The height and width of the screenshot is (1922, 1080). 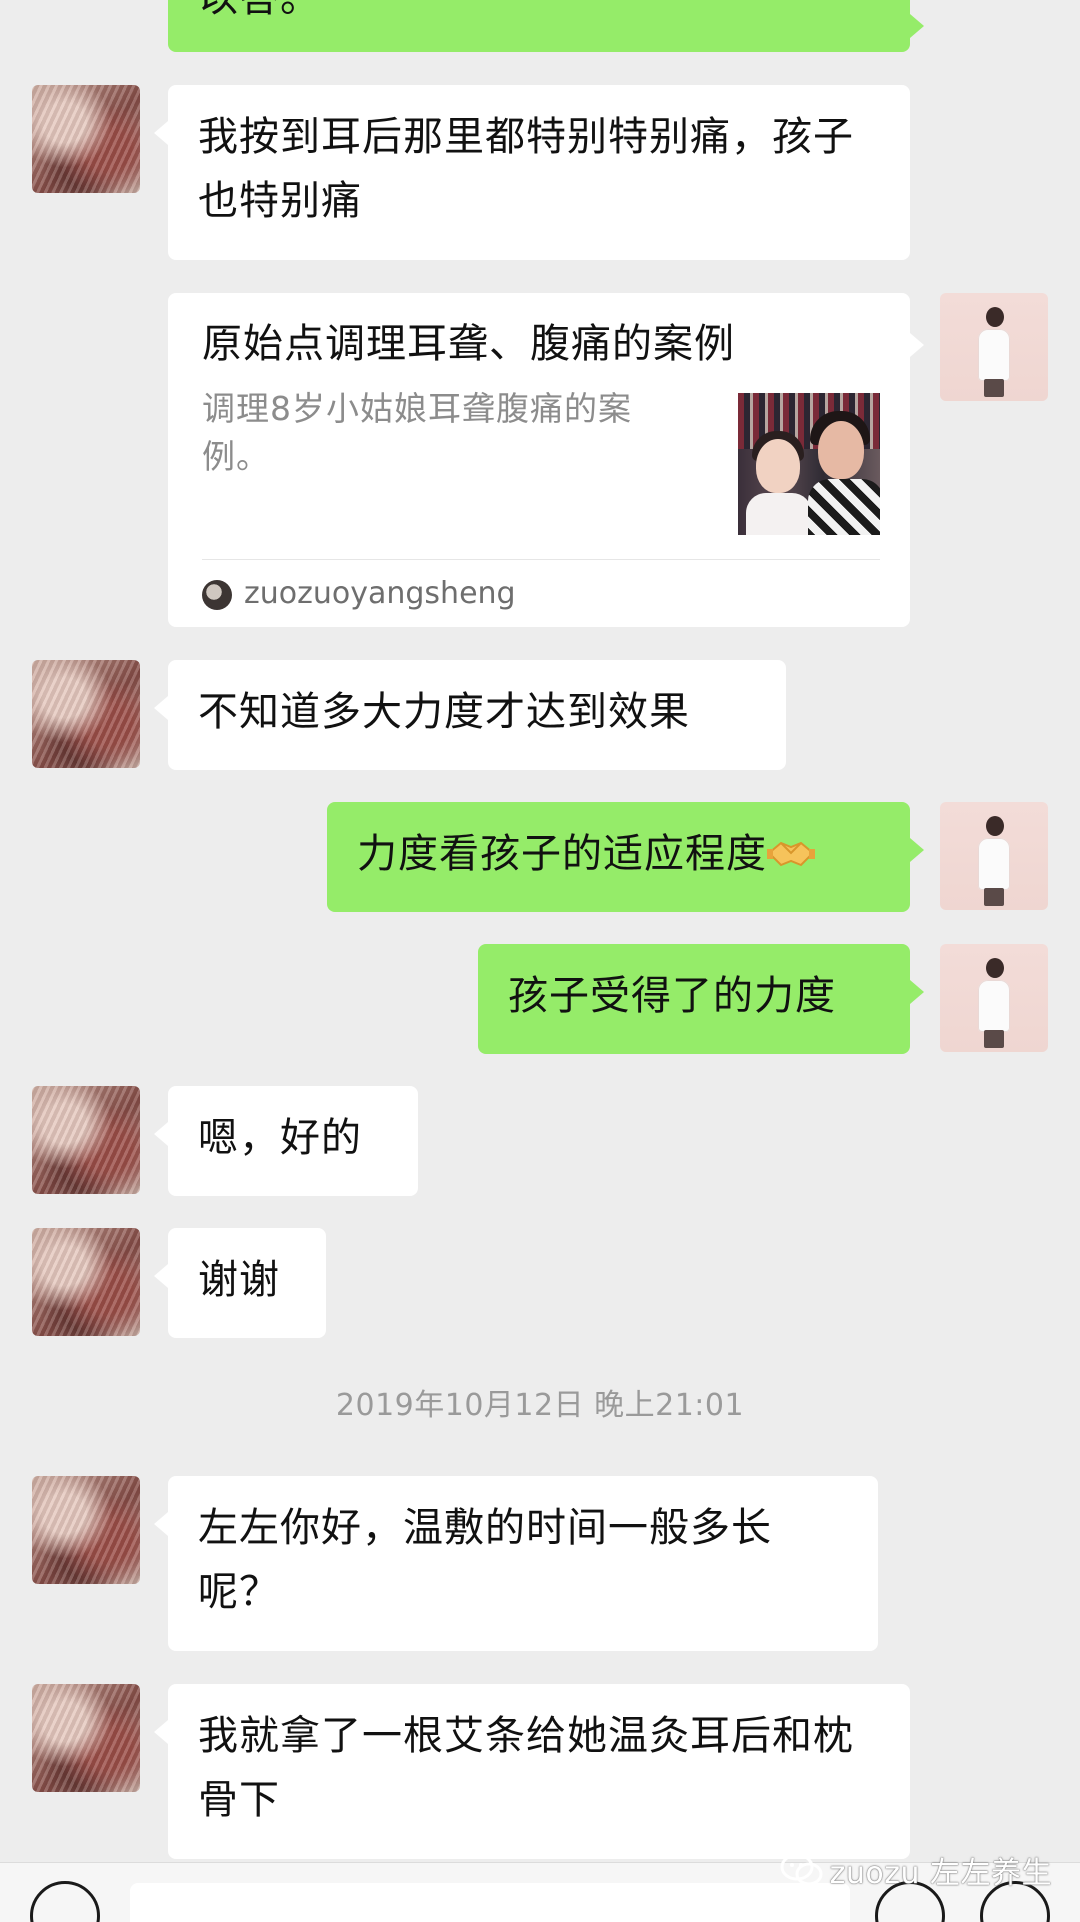 What do you see at coordinates (672, 996) in the screenshot?
I see `message-text: 孩子受得了的力度` at bounding box center [672, 996].